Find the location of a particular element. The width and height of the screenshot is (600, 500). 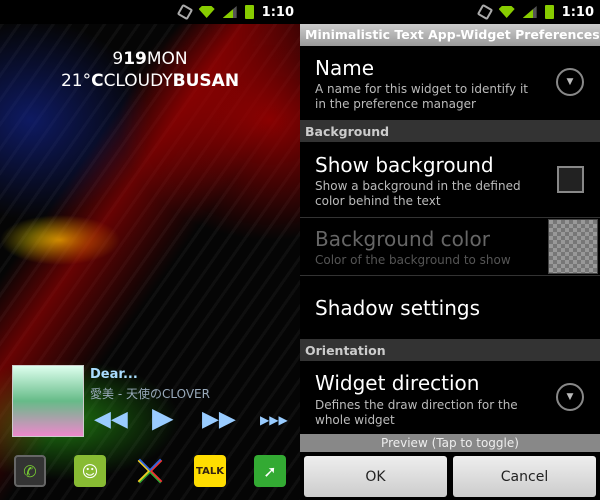

date-line: 919MON is located at coordinates (150, 59).